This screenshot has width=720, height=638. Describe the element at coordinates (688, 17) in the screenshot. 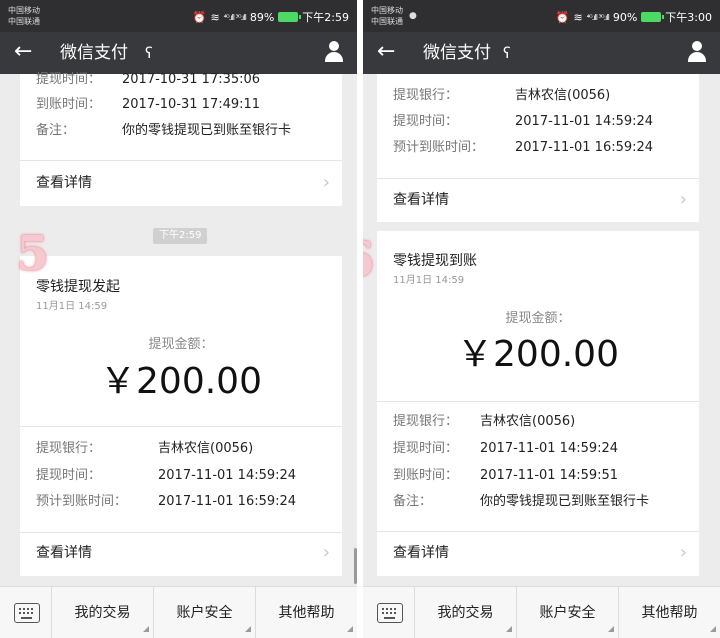

I see `status-time: 下午3:00` at that location.